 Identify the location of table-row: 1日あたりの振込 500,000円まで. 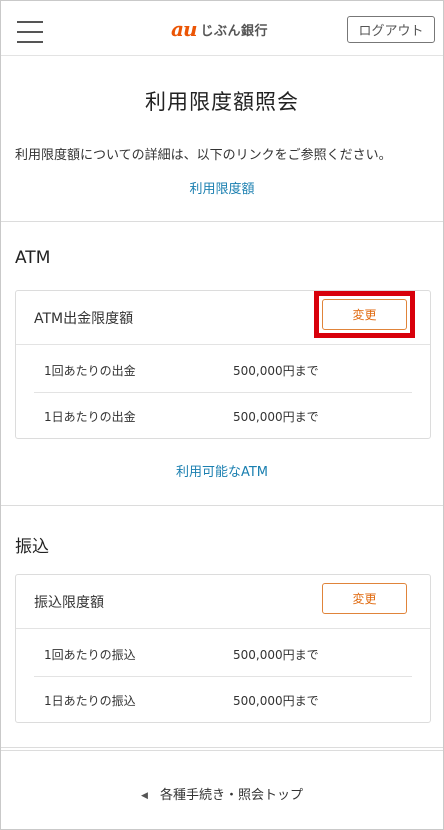
(223, 700).